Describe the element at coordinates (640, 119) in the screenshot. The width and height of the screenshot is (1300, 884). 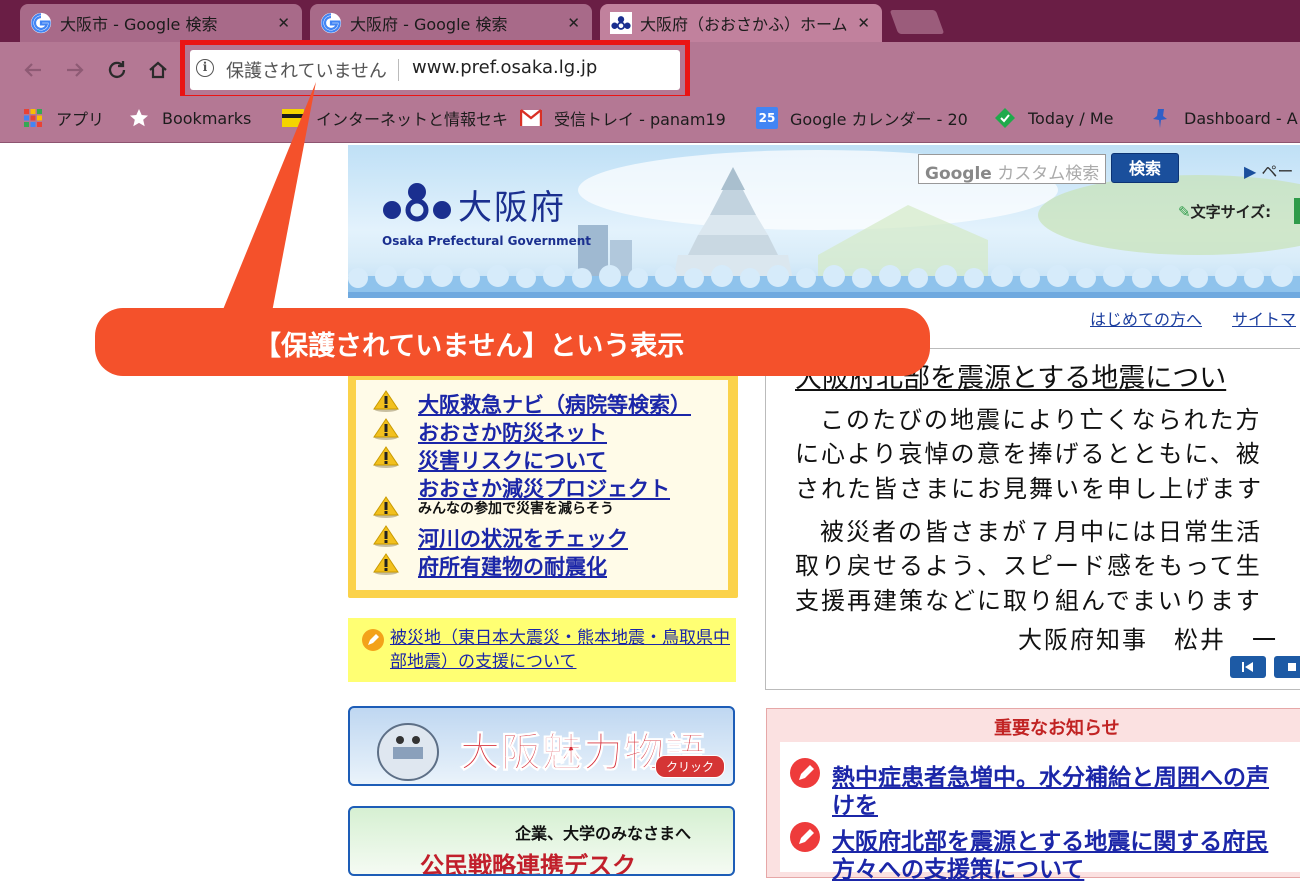
I see `bookmark-label: 受信トレイ - panam19` at that location.